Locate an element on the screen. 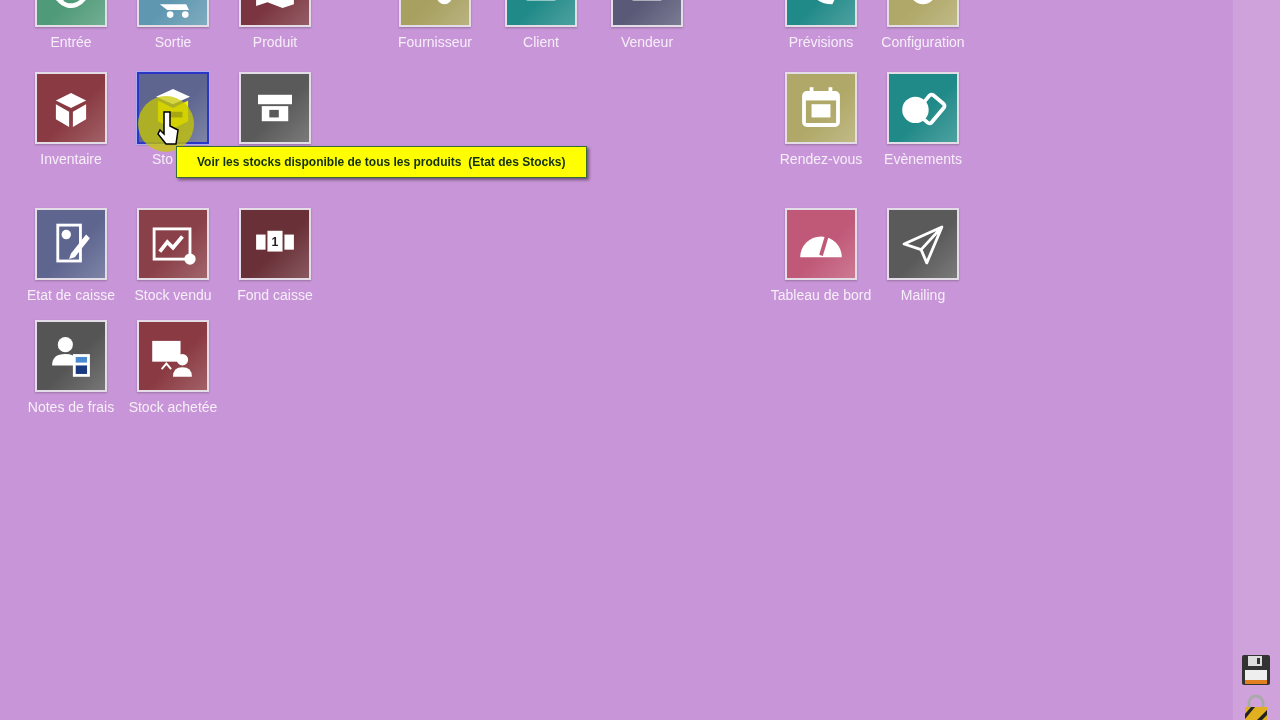  app-label: Fournisseur is located at coordinates (435, 42).